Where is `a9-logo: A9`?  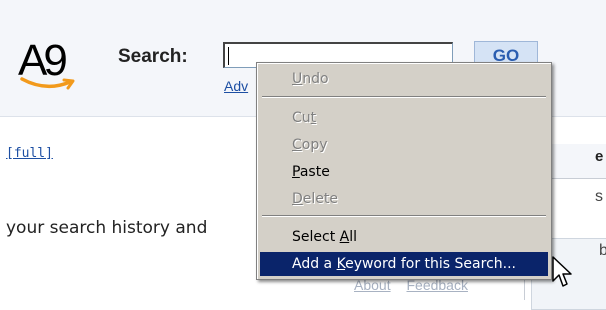
a9-logo: A9 is located at coordinates (58, 71).